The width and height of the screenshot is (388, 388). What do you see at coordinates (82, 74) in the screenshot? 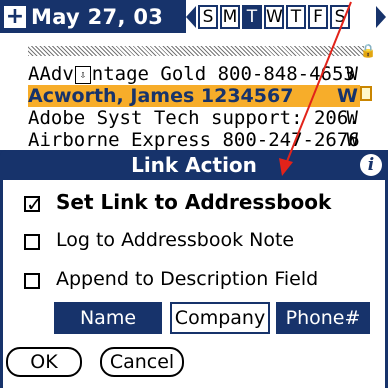
I see `down-arrow-icon: ⇩` at bounding box center [82, 74].